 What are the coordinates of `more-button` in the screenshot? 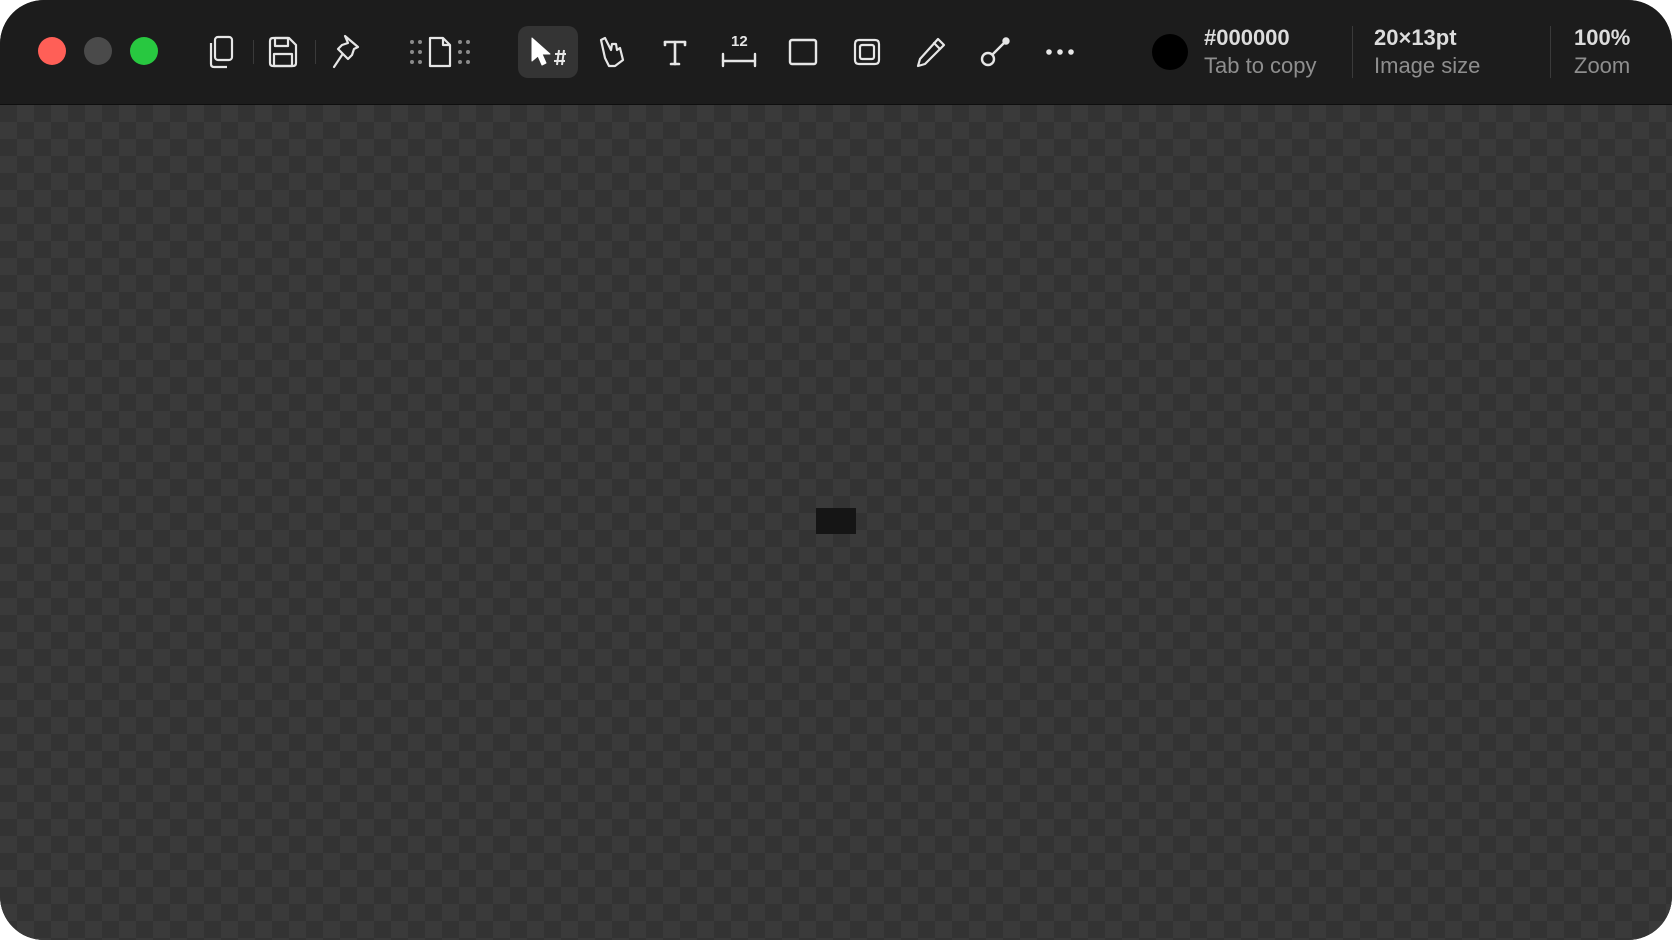 It's located at (1060, 52).